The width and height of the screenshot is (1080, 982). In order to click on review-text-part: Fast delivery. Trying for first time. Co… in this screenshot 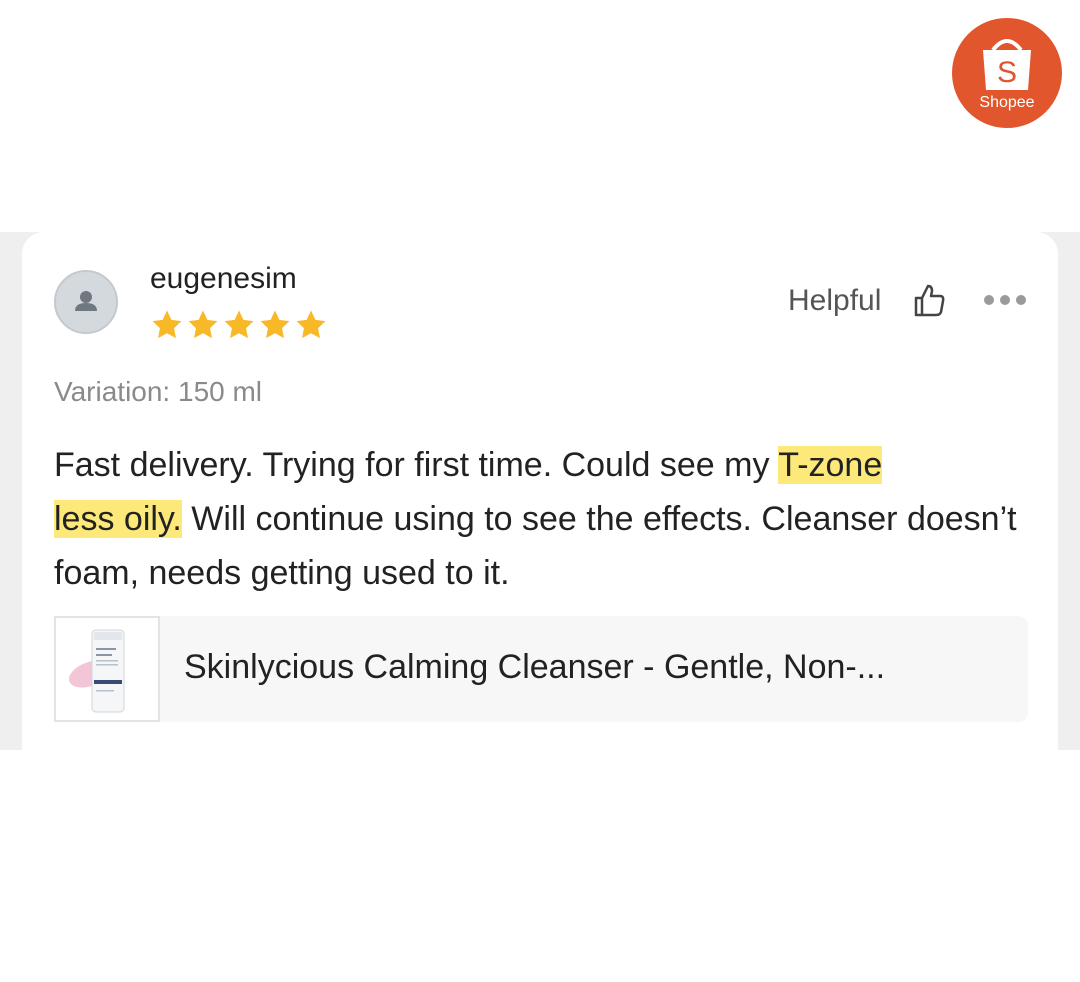, I will do `click(416, 465)`.